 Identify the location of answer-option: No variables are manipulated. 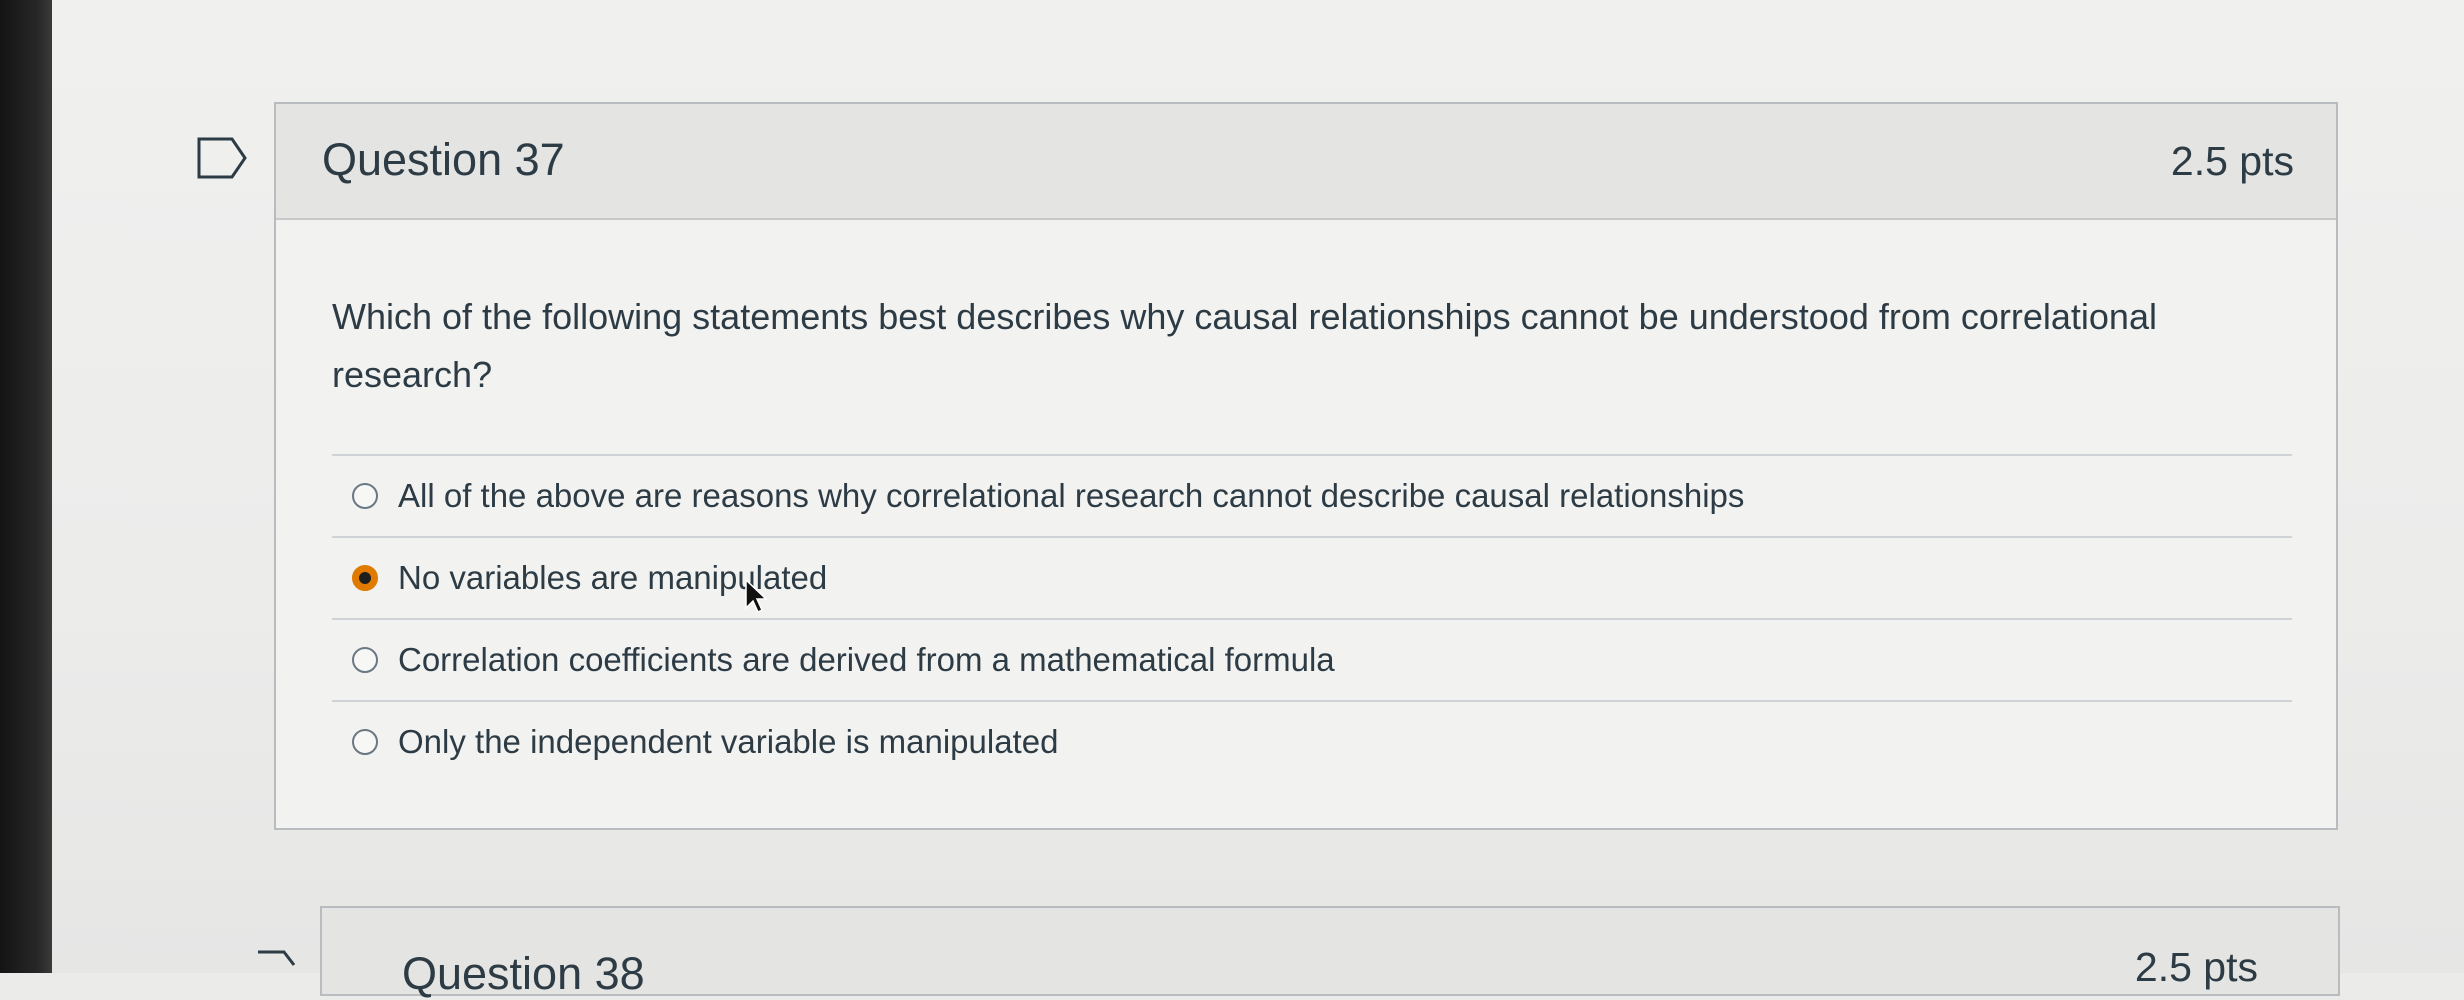
(1312, 577).